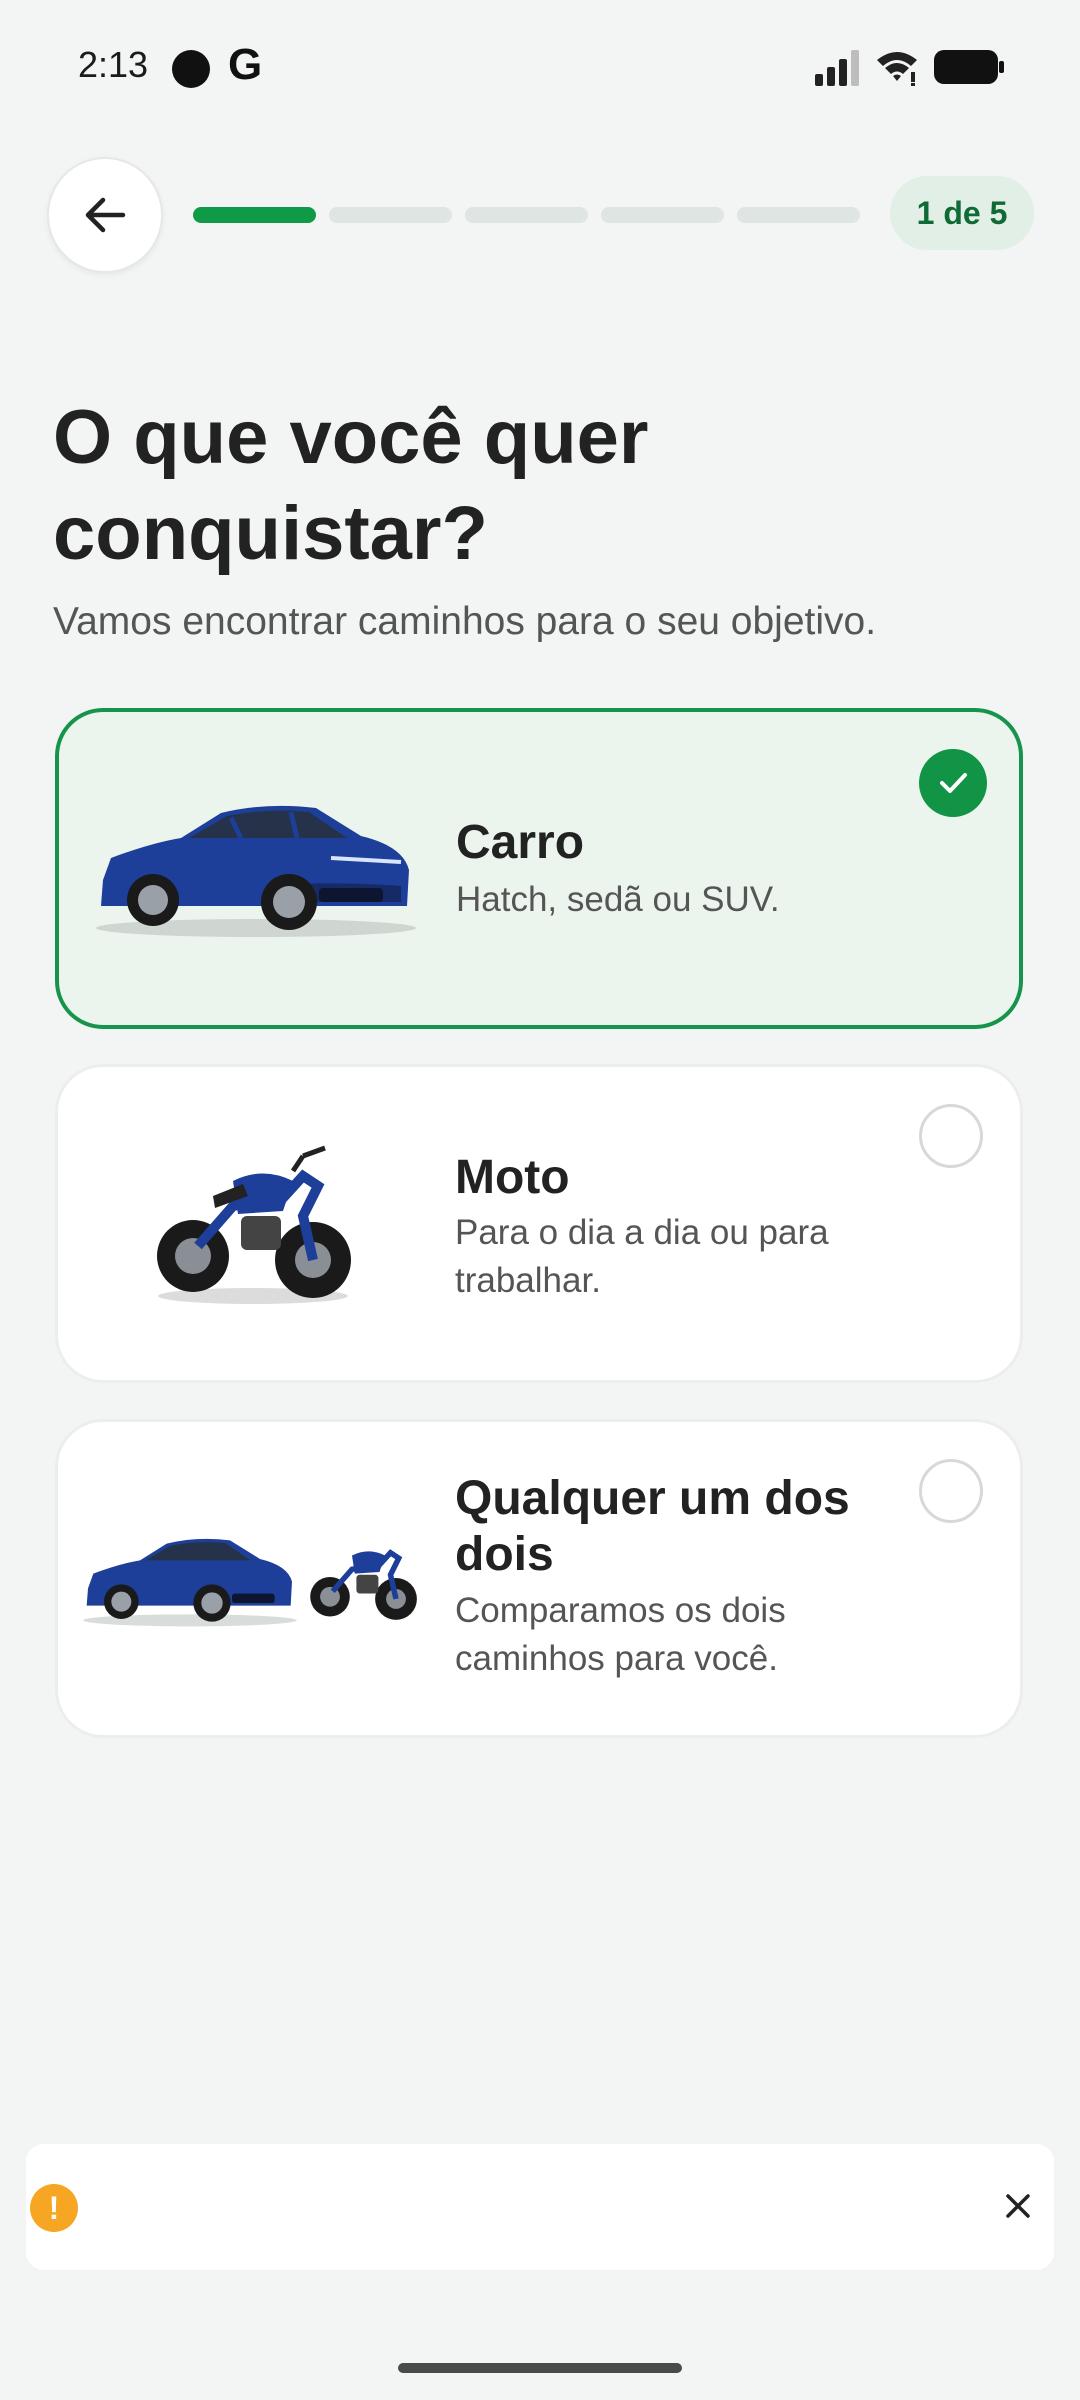 Image resolution: width=1080 pixels, height=2400 pixels. Describe the element at coordinates (897, 69) in the screenshot. I see `wifi-icon` at that location.